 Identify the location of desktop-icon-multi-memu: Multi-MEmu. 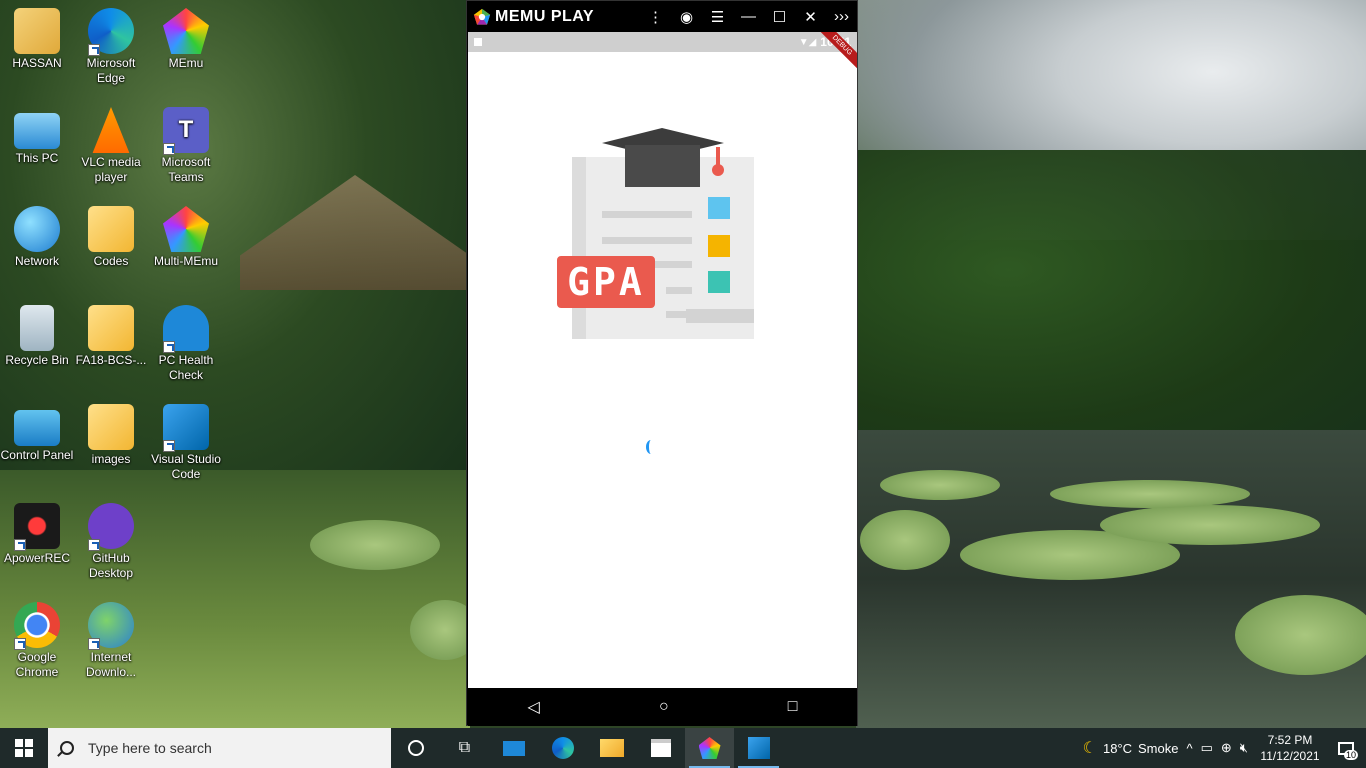
(186, 237).